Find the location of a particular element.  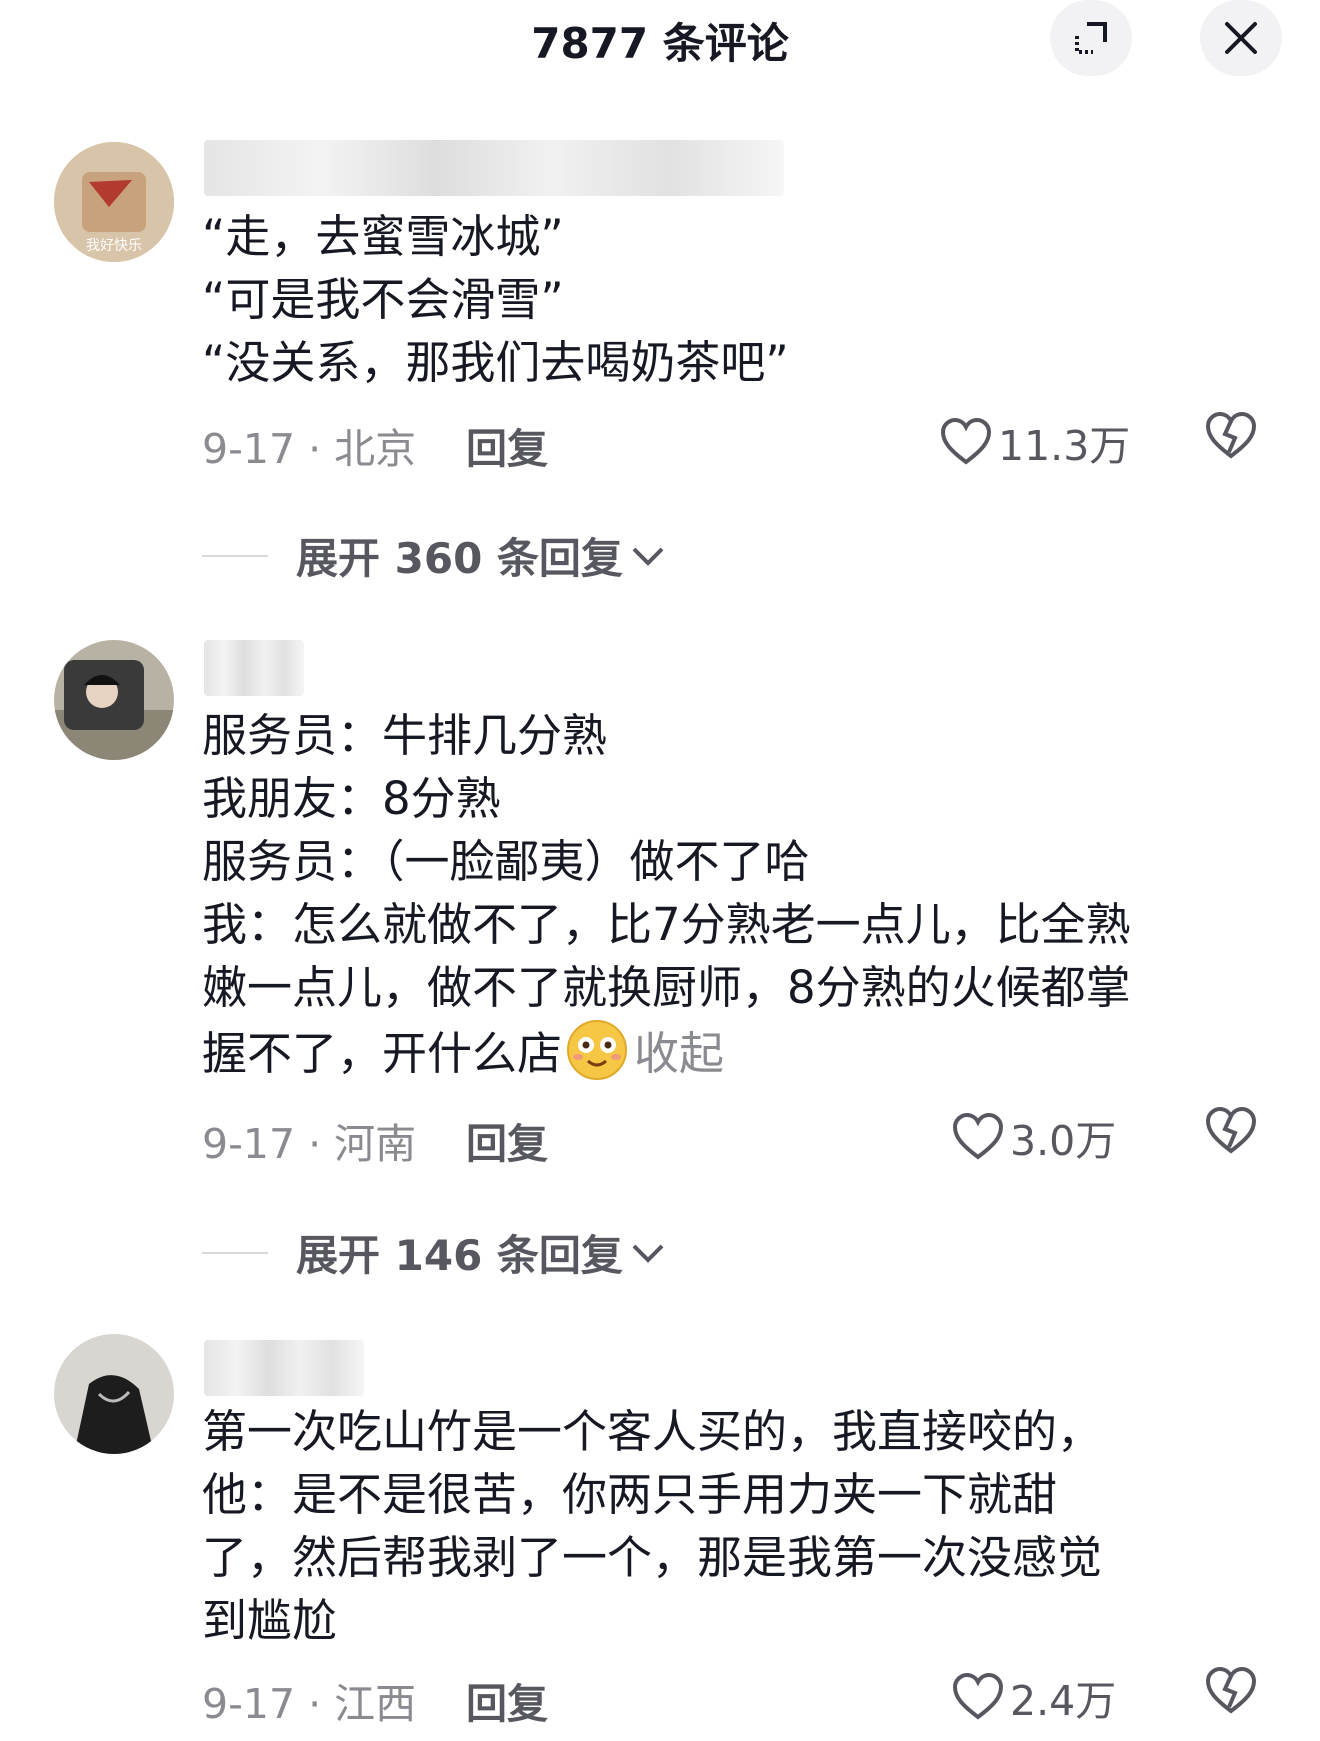

like-button: 11.3万 is located at coordinates (1035, 442).